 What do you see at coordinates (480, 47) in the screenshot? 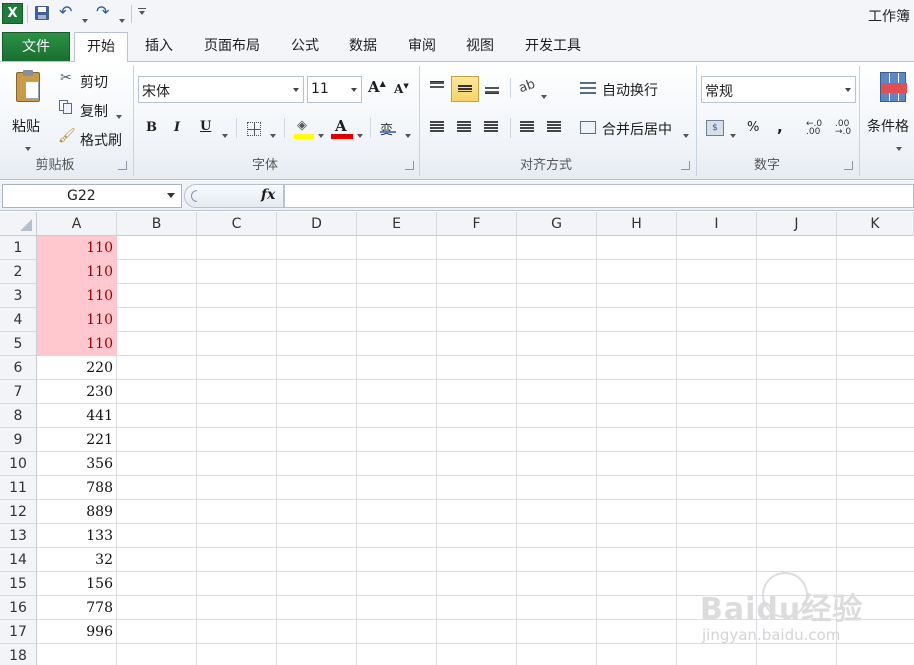
I see `tab-view: 视图` at bounding box center [480, 47].